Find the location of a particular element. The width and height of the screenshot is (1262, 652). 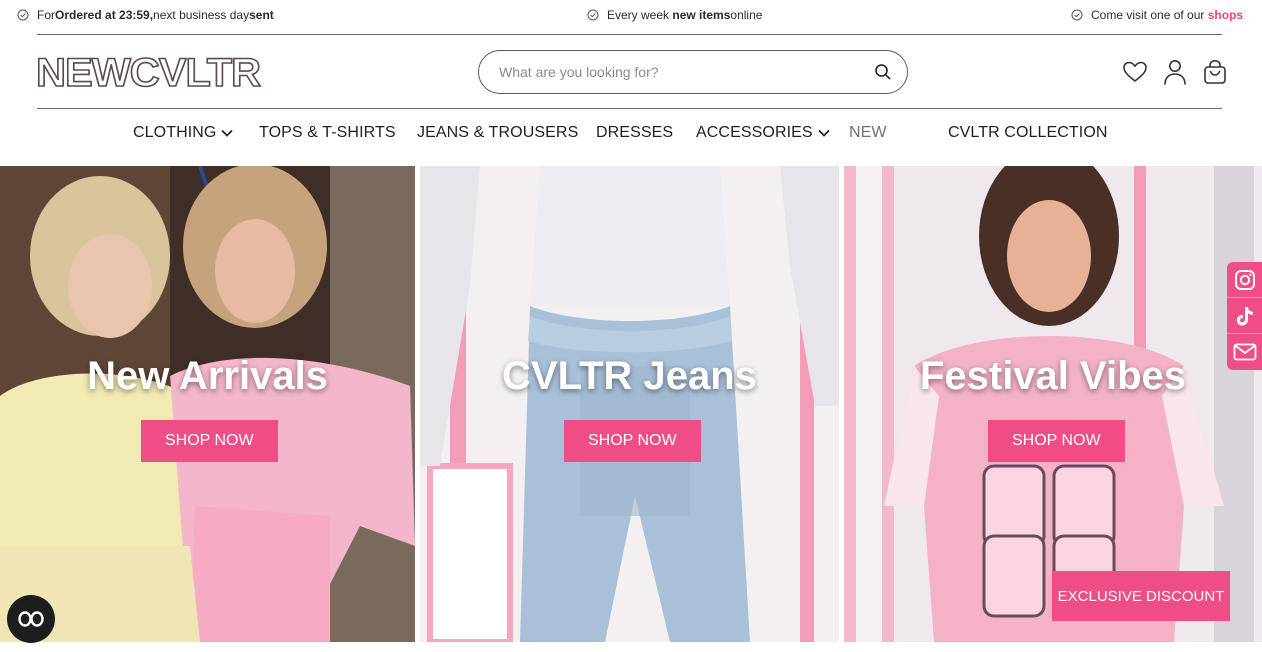

nav-new: NEW is located at coordinates (868, 133).